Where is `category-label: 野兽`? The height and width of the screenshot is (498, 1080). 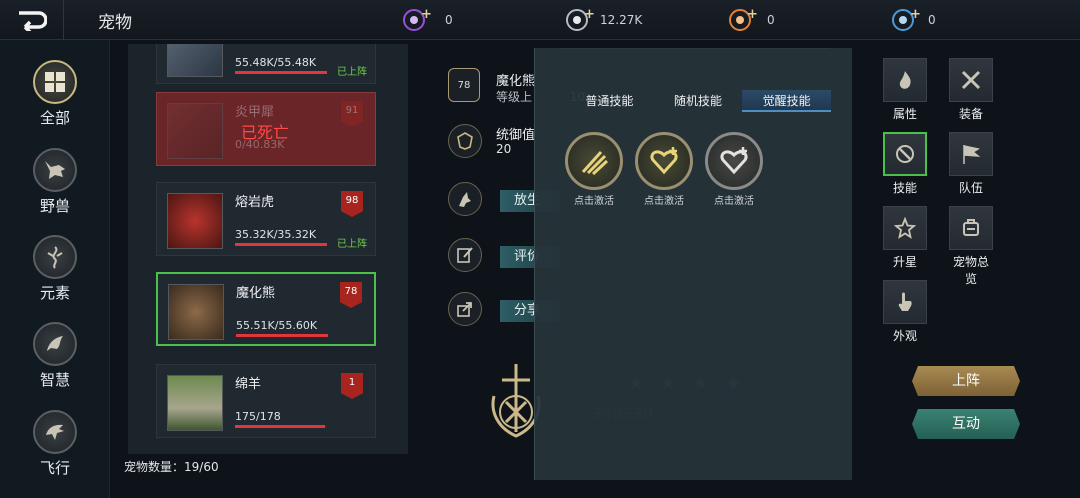 category-label: 野兽 is located at coordinates (54, 206).